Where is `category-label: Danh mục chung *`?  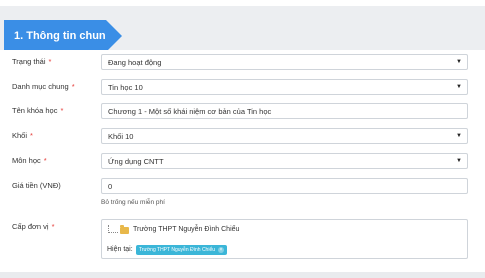 category-label: Danh mục chung * is located at coordinates (43, 86).